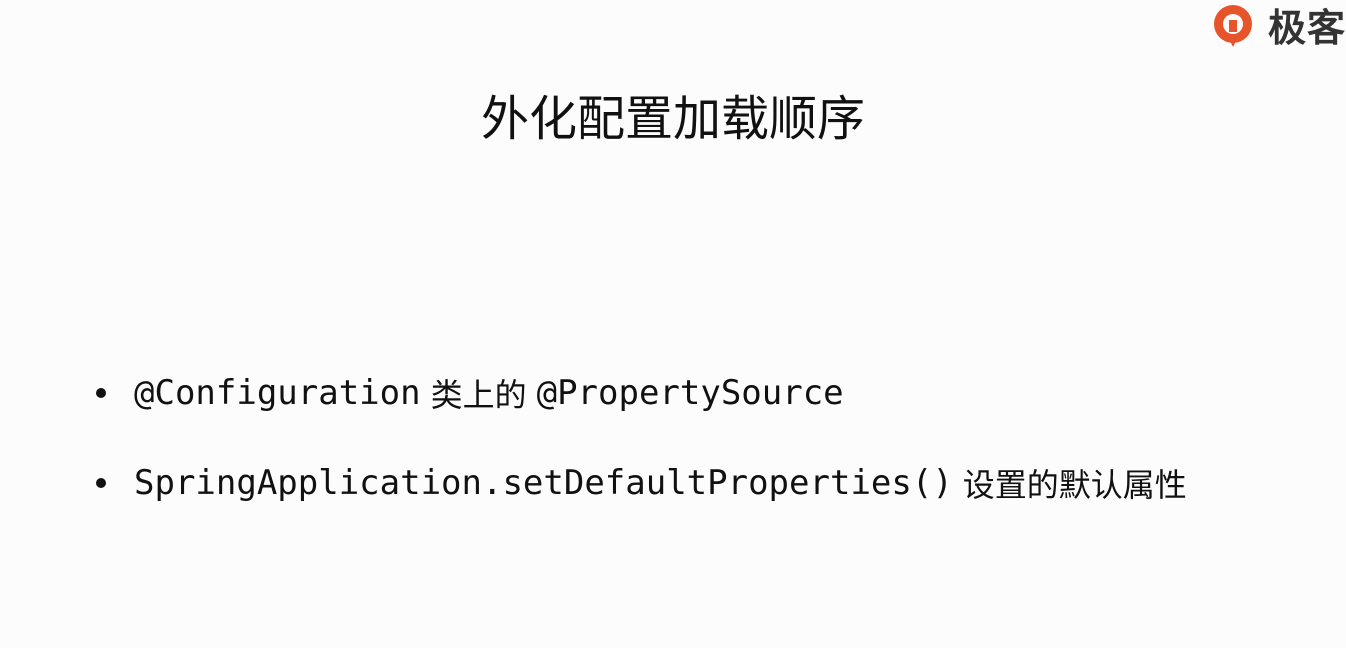 Image resolution: width=1346 pixels, height=648 pixels. Describe the element at coordinates (478, 395) in the screenshot. I see `bullet-text: 类上的` at that location.